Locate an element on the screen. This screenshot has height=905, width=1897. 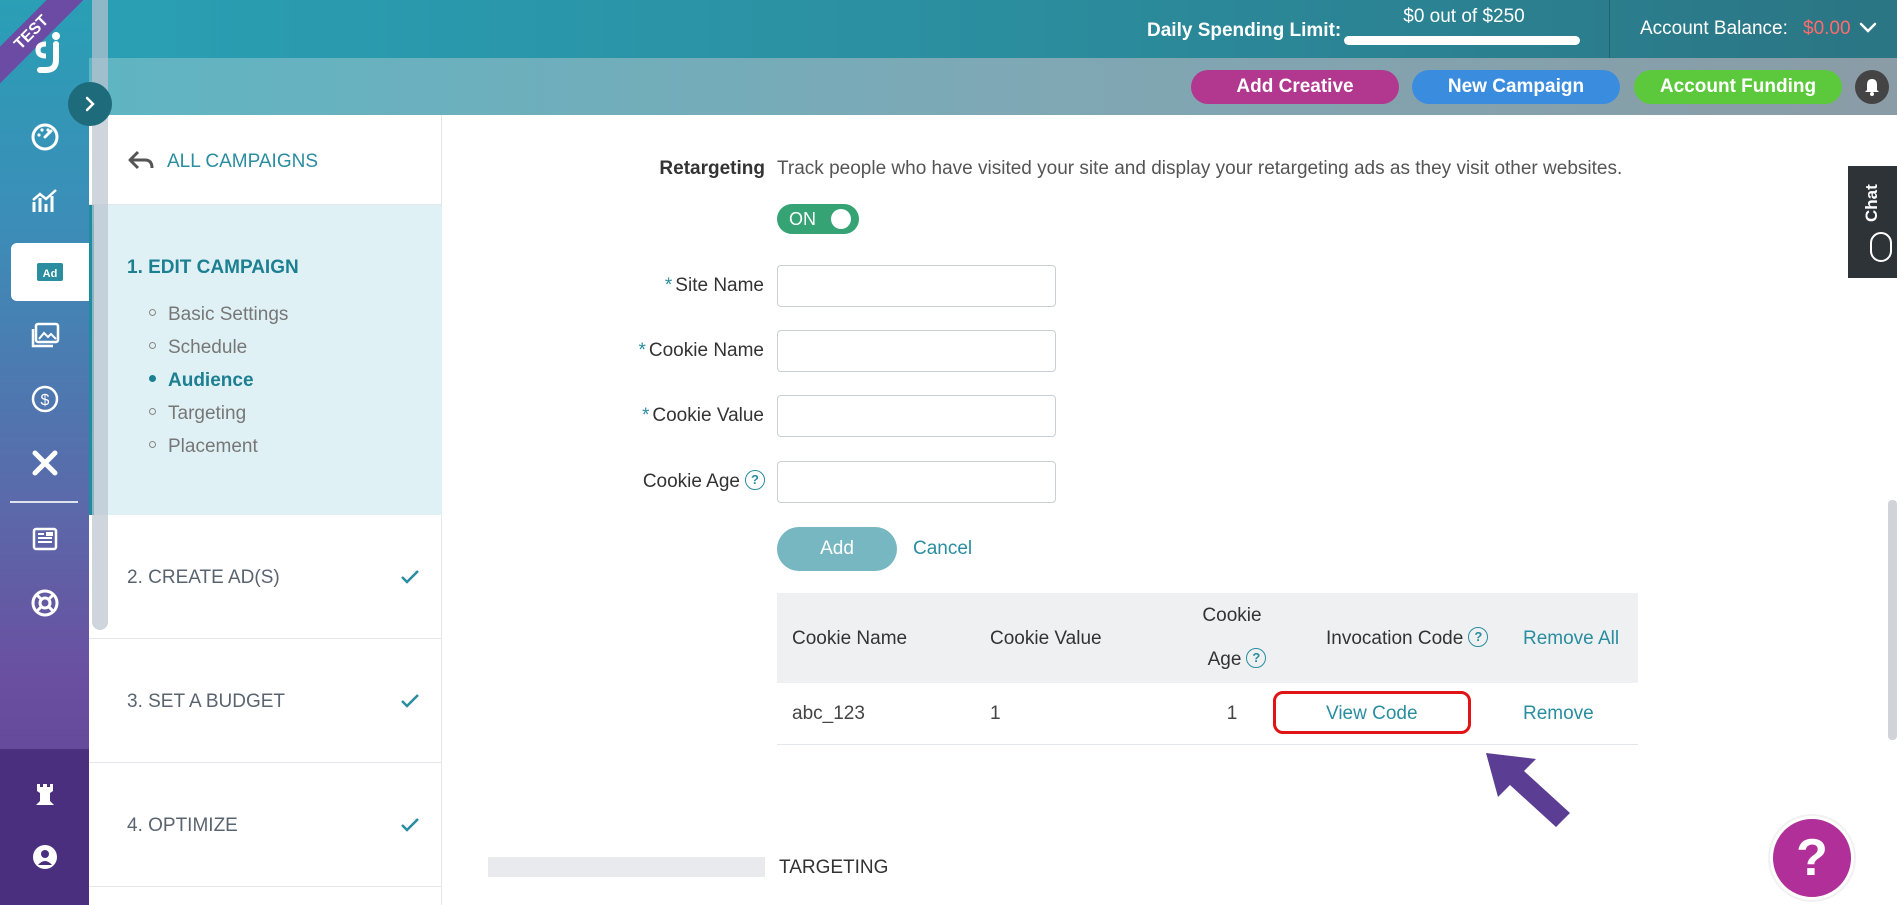
nav-tools is located at coordinates (44, 463).